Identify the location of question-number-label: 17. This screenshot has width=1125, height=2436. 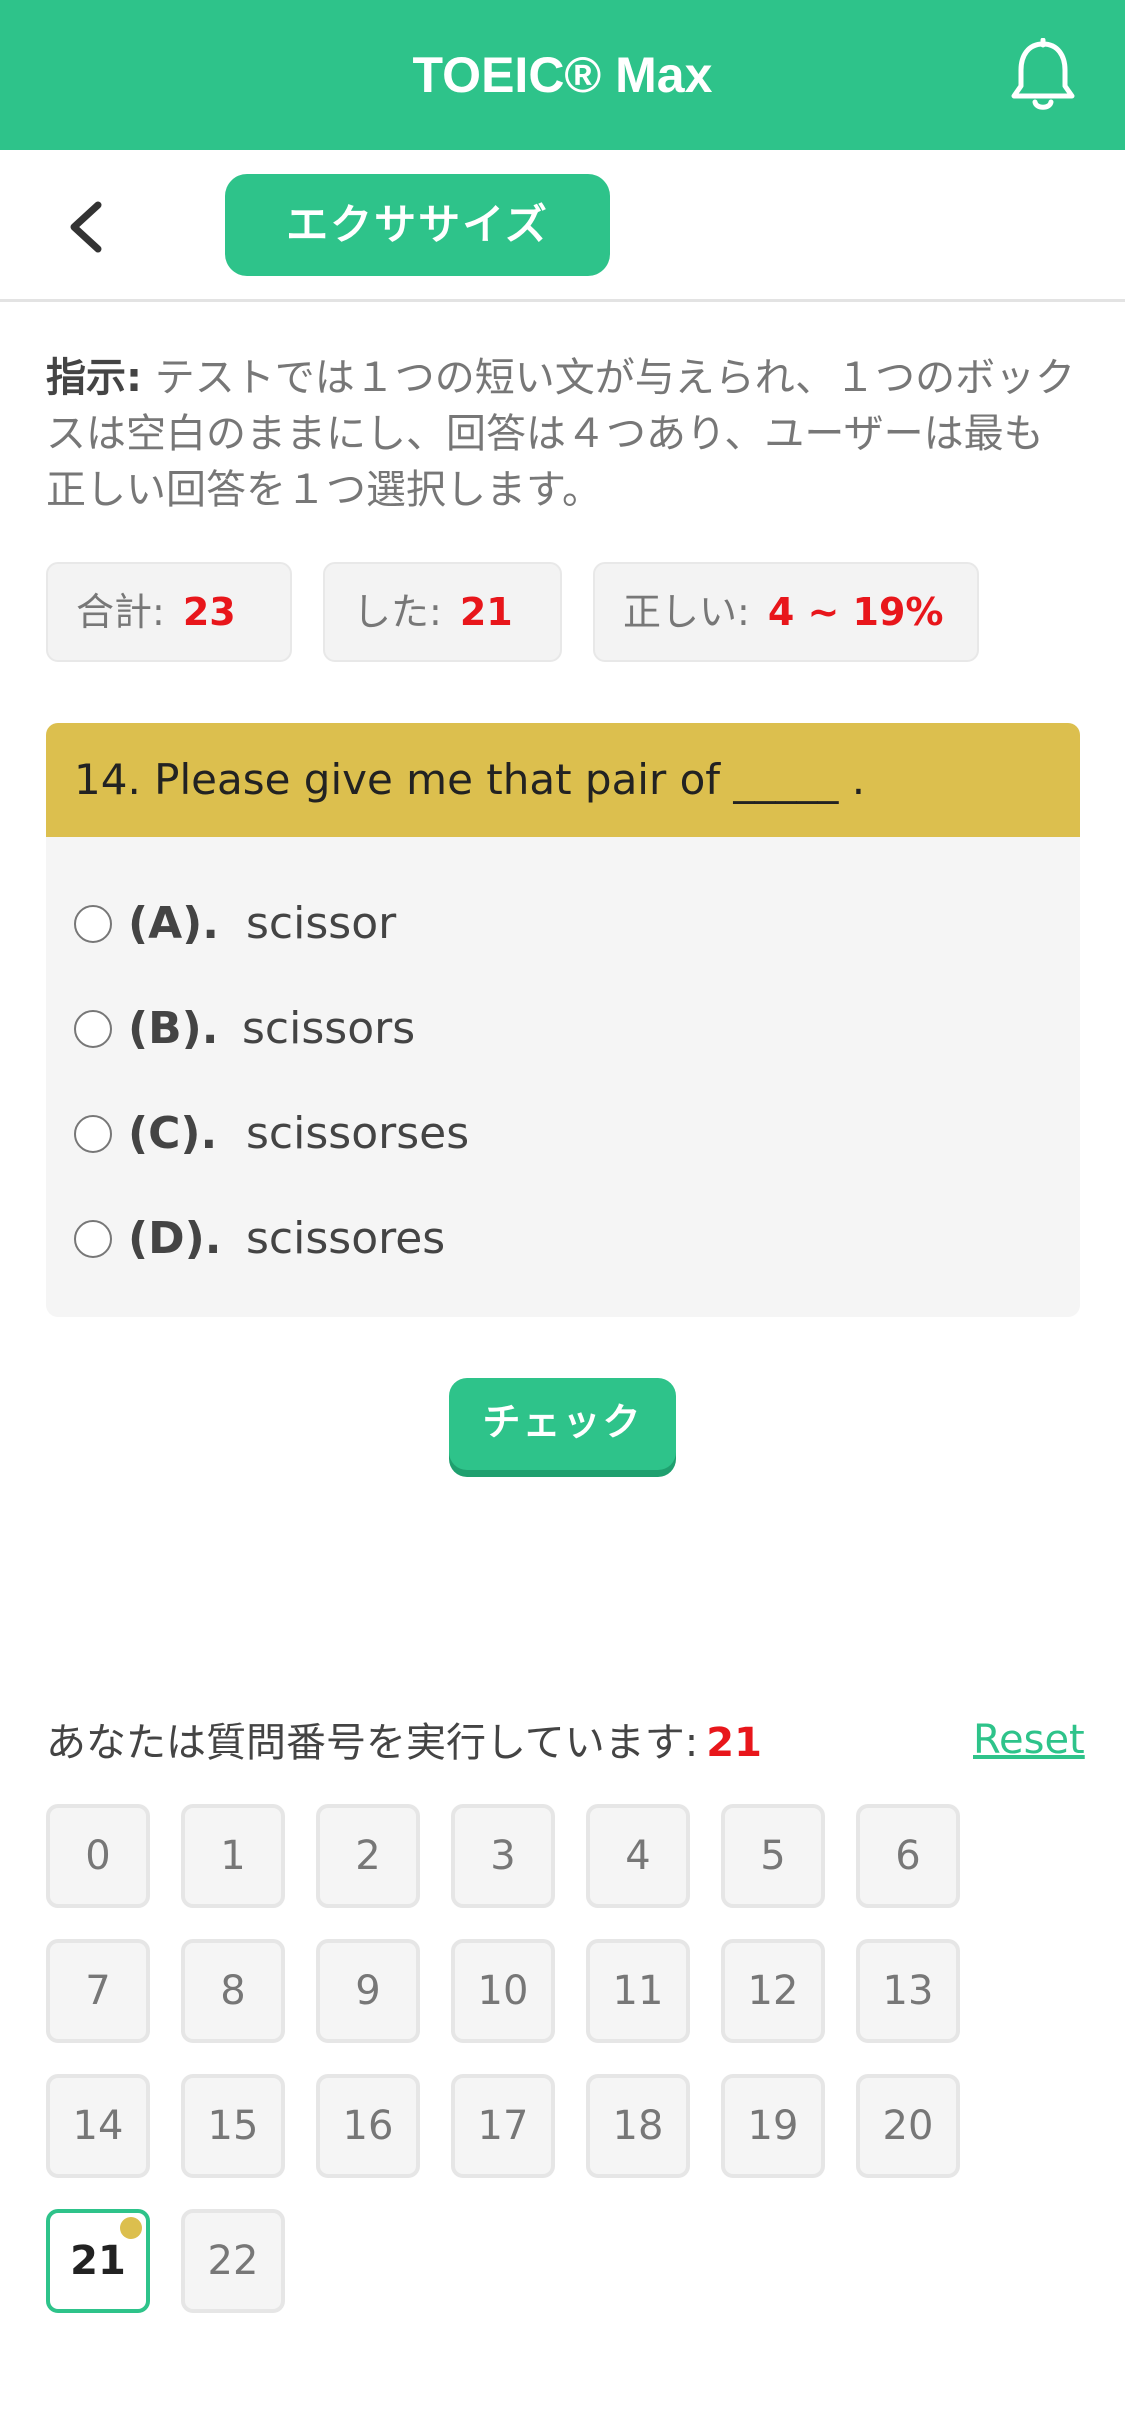
(503, 2126).